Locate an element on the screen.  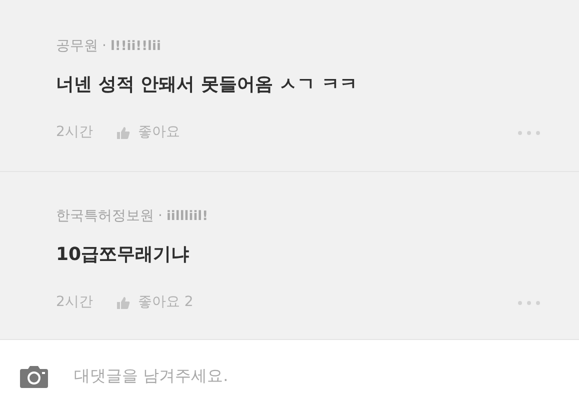
like-button: 좋아요 is located at coordinates (148, 132).